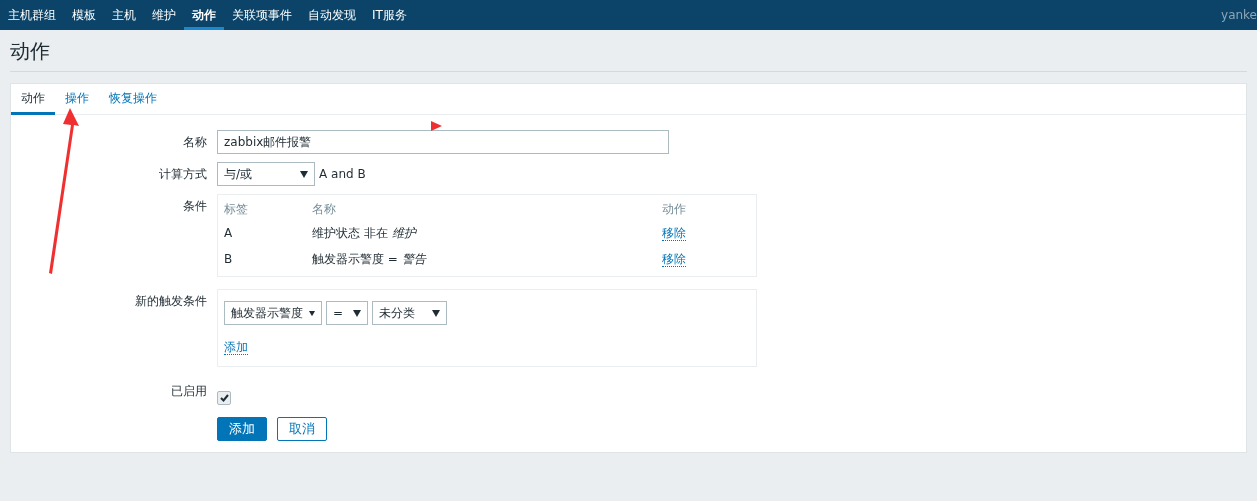 The height and width of the screenshot is (501, 1257). I want to click on tab: 动作, so click(33, 99).